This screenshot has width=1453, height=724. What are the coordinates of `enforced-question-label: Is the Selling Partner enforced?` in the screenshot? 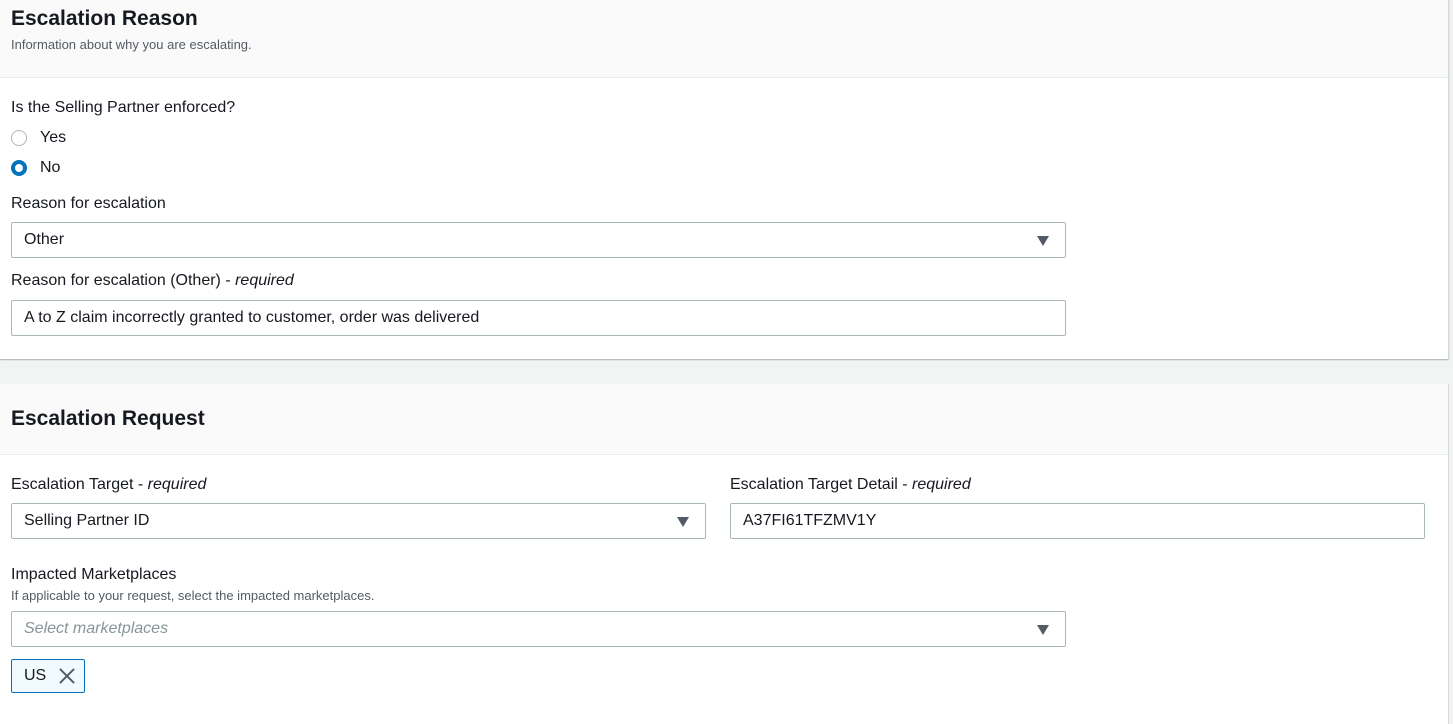 It's located at (123, 107).